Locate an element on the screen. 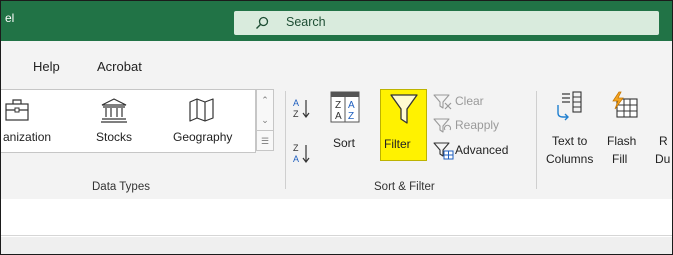  remove-duplicates-button: R Du is located at coordinates (660, 132).